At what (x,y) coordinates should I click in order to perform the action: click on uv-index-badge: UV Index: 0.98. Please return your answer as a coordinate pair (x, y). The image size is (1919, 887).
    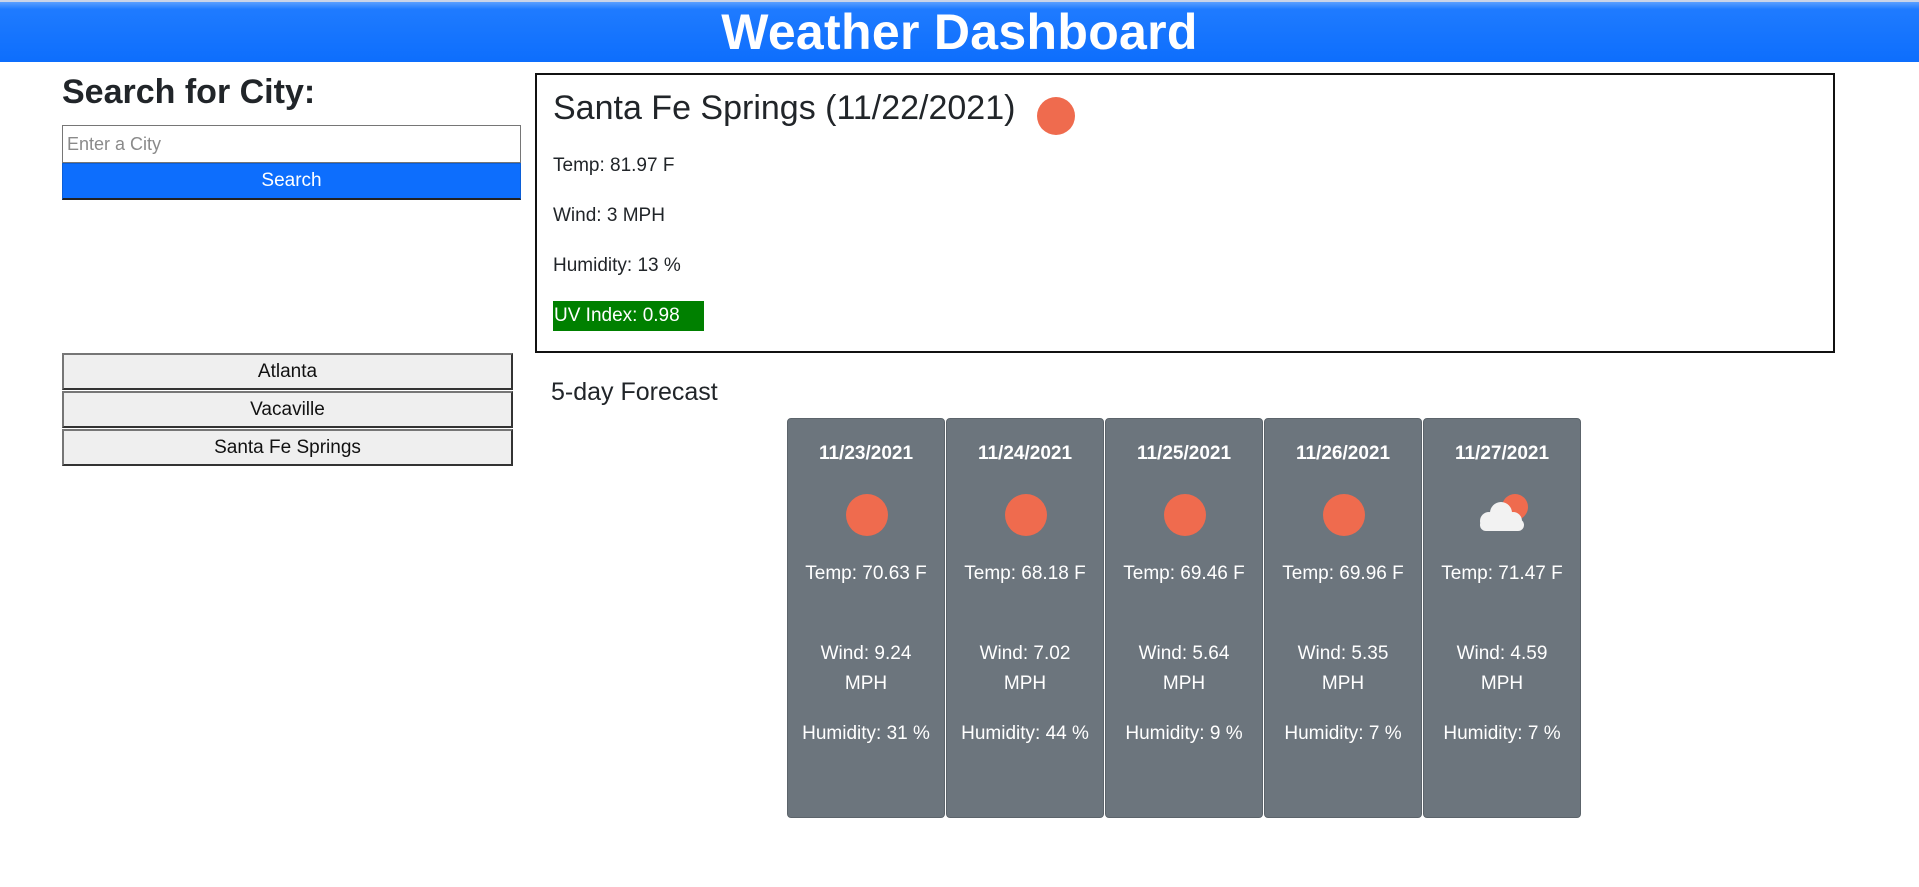
    Looking at the image, I should click on (628, 316).